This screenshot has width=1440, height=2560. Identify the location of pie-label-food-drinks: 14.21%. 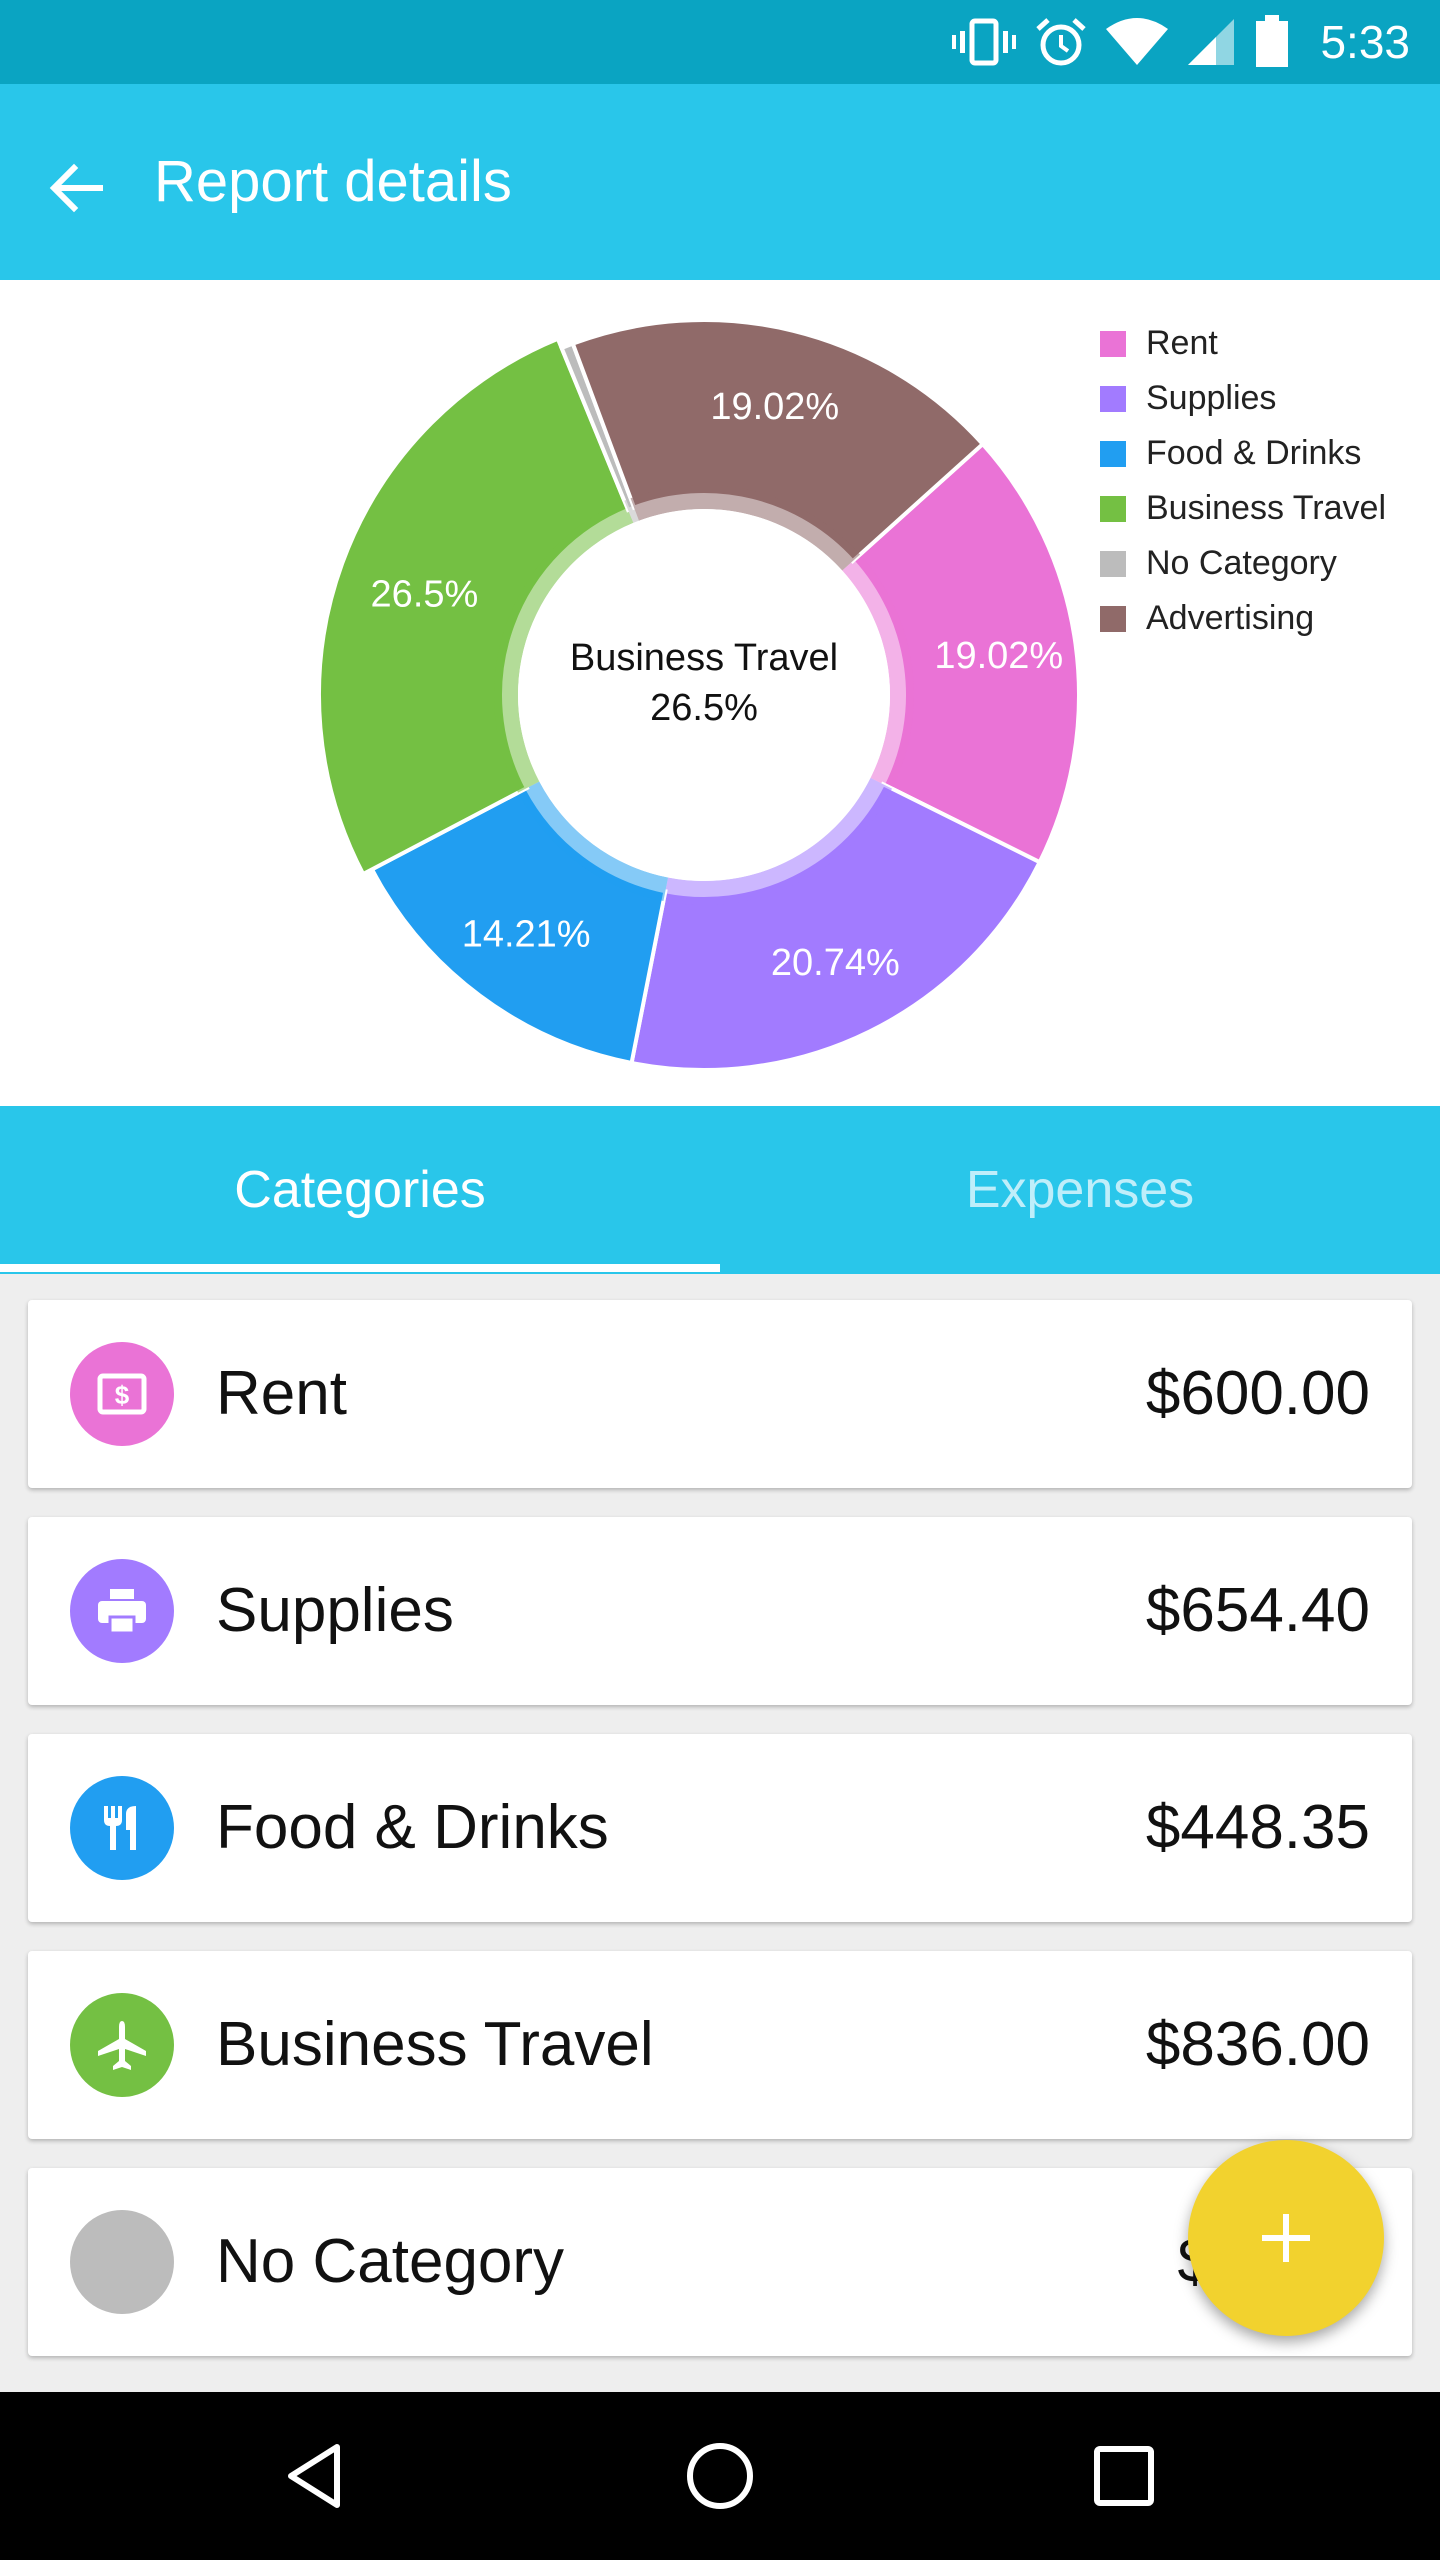
(526, 934).